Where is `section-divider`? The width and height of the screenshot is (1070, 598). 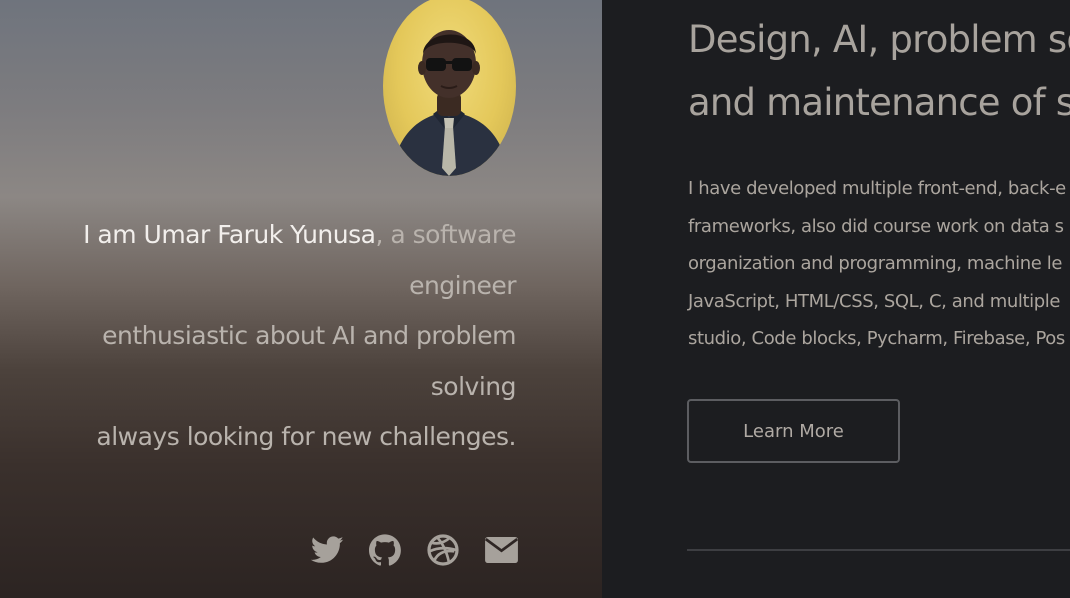 section-divider is located at coordinates (878, 550).